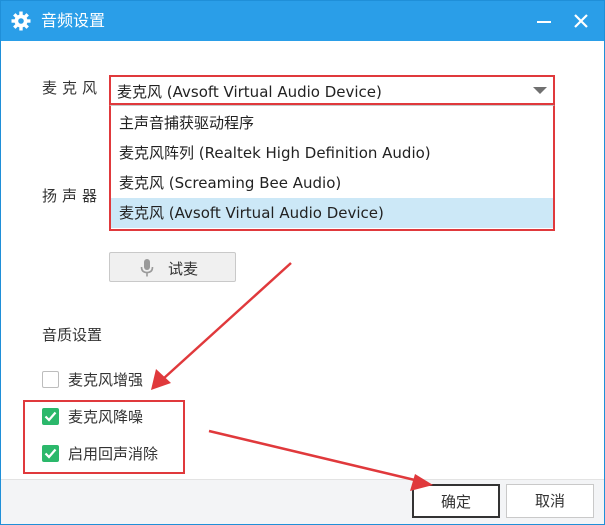  What do you see at coordinates (332, 153) in the screenshot?
I see `dropdown-option: 麦克风阵列 (Realtek High Definition Audio)` at bounding box center [332, 153].